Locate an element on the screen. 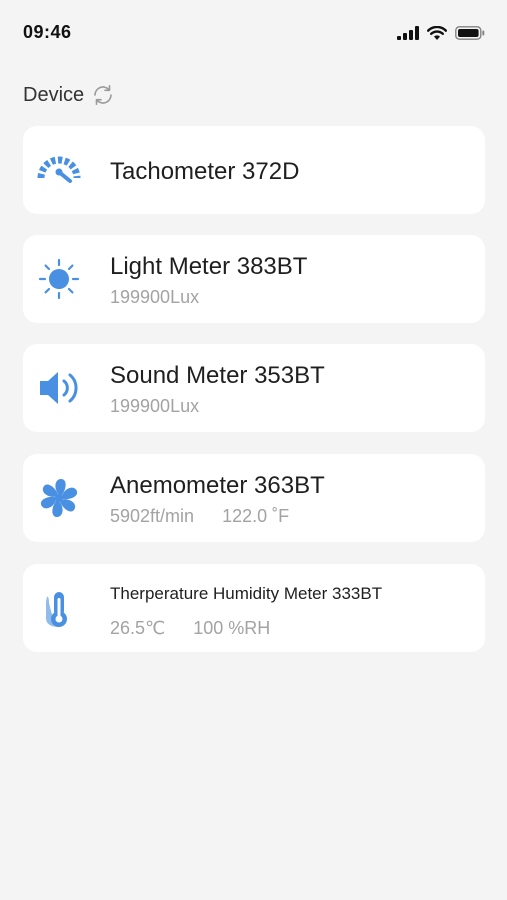  device-section-header: Device is located at coordinates (69, 95).